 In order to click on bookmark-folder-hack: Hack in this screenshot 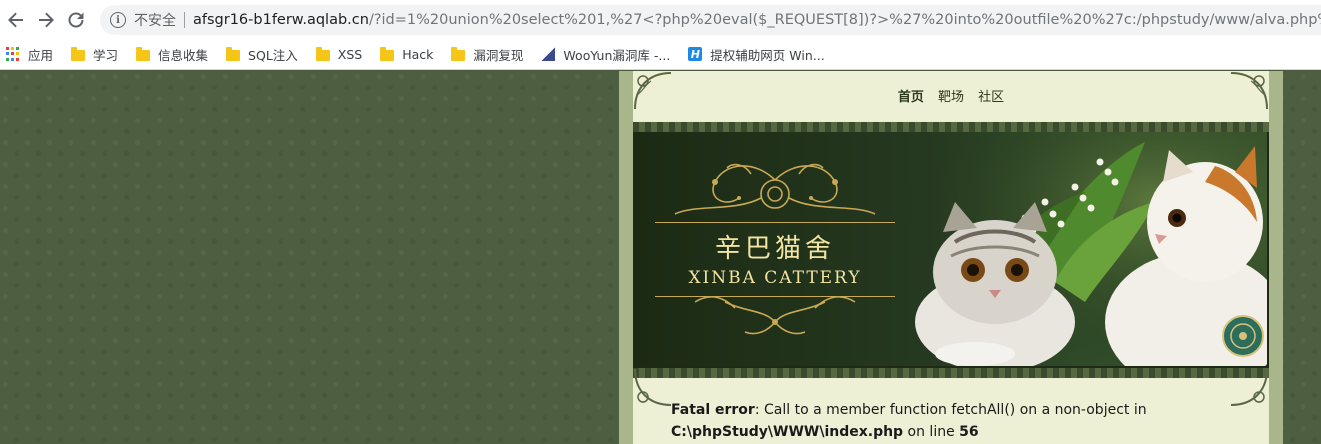, I will do `click(411, 54)`.